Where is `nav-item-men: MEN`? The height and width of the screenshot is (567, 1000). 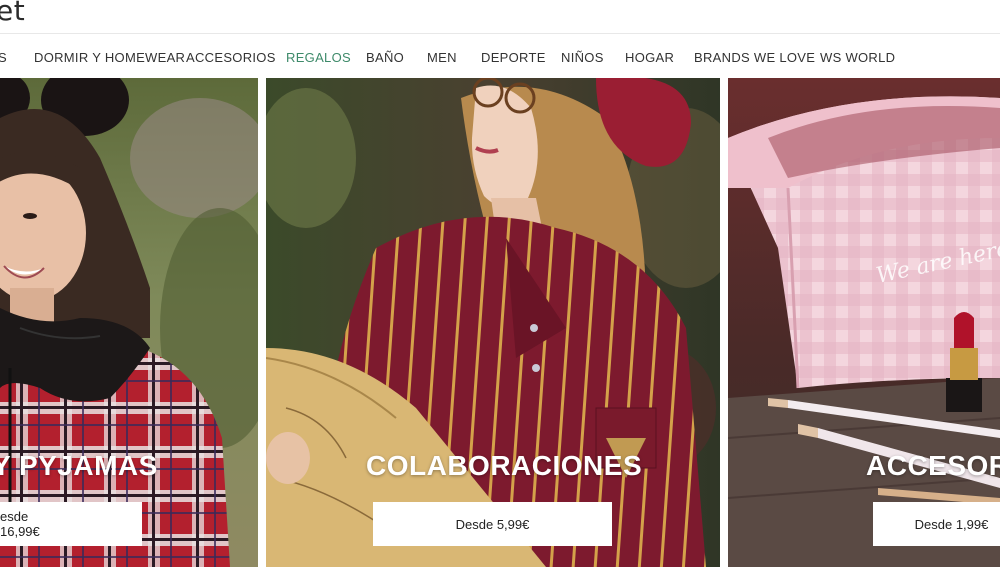 nav-item-men: MEN is located at coordinates (442, 57).